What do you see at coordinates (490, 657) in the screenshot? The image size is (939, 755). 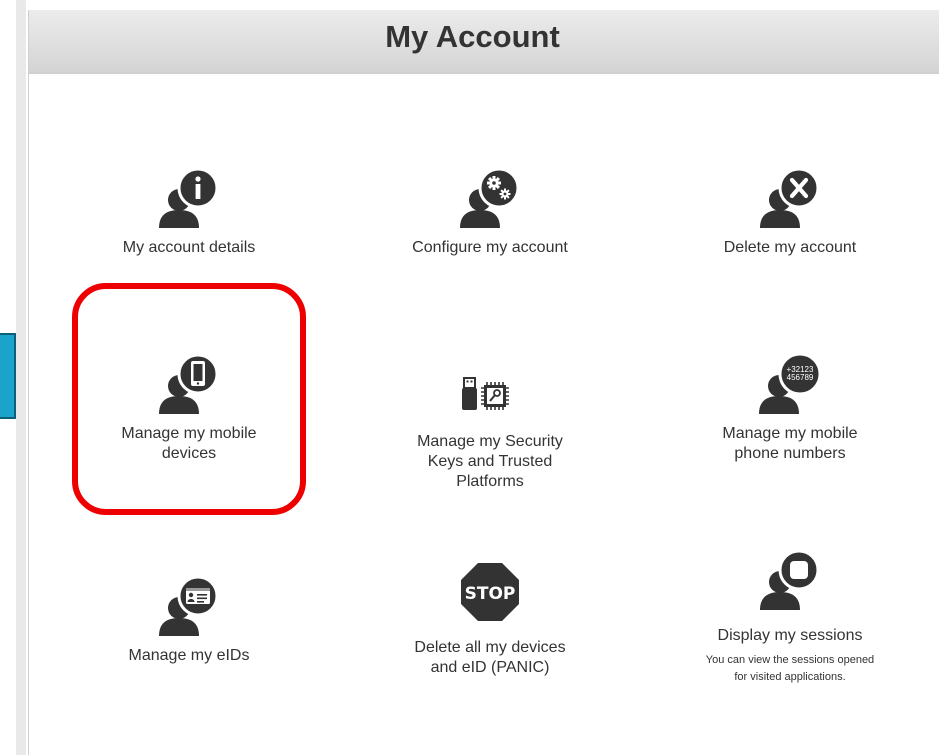 I see `tile-label: Delete all my devices and eID (PANIC)` at bounding box center [490, 657].